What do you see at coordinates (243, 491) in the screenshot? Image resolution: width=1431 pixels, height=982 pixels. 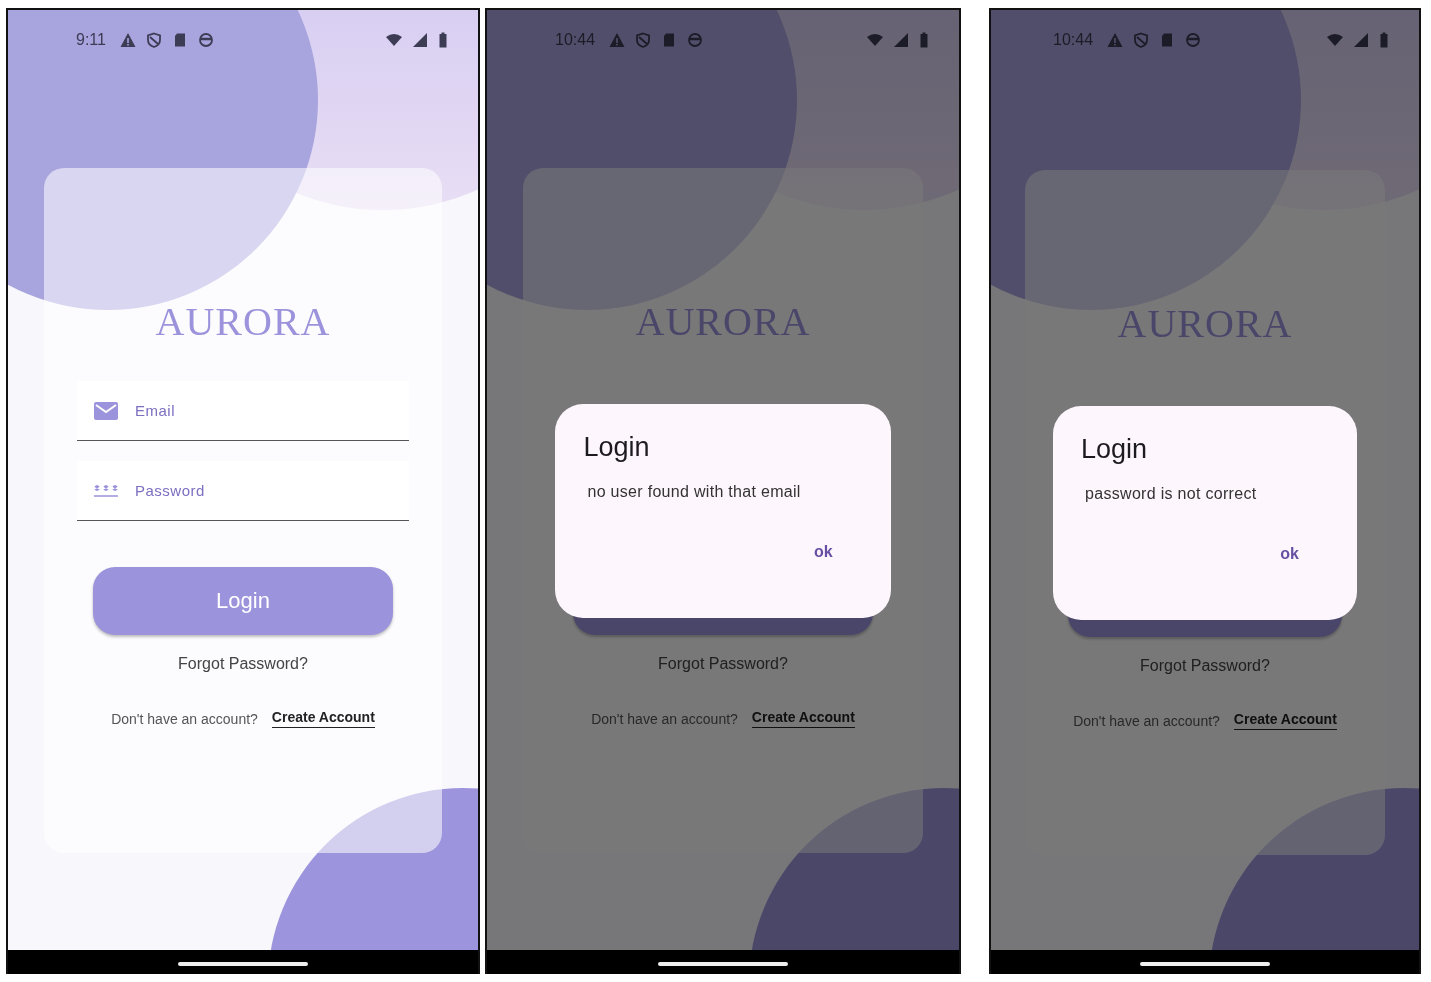 I see `password-field: Password` at bounding box center [243, 491].